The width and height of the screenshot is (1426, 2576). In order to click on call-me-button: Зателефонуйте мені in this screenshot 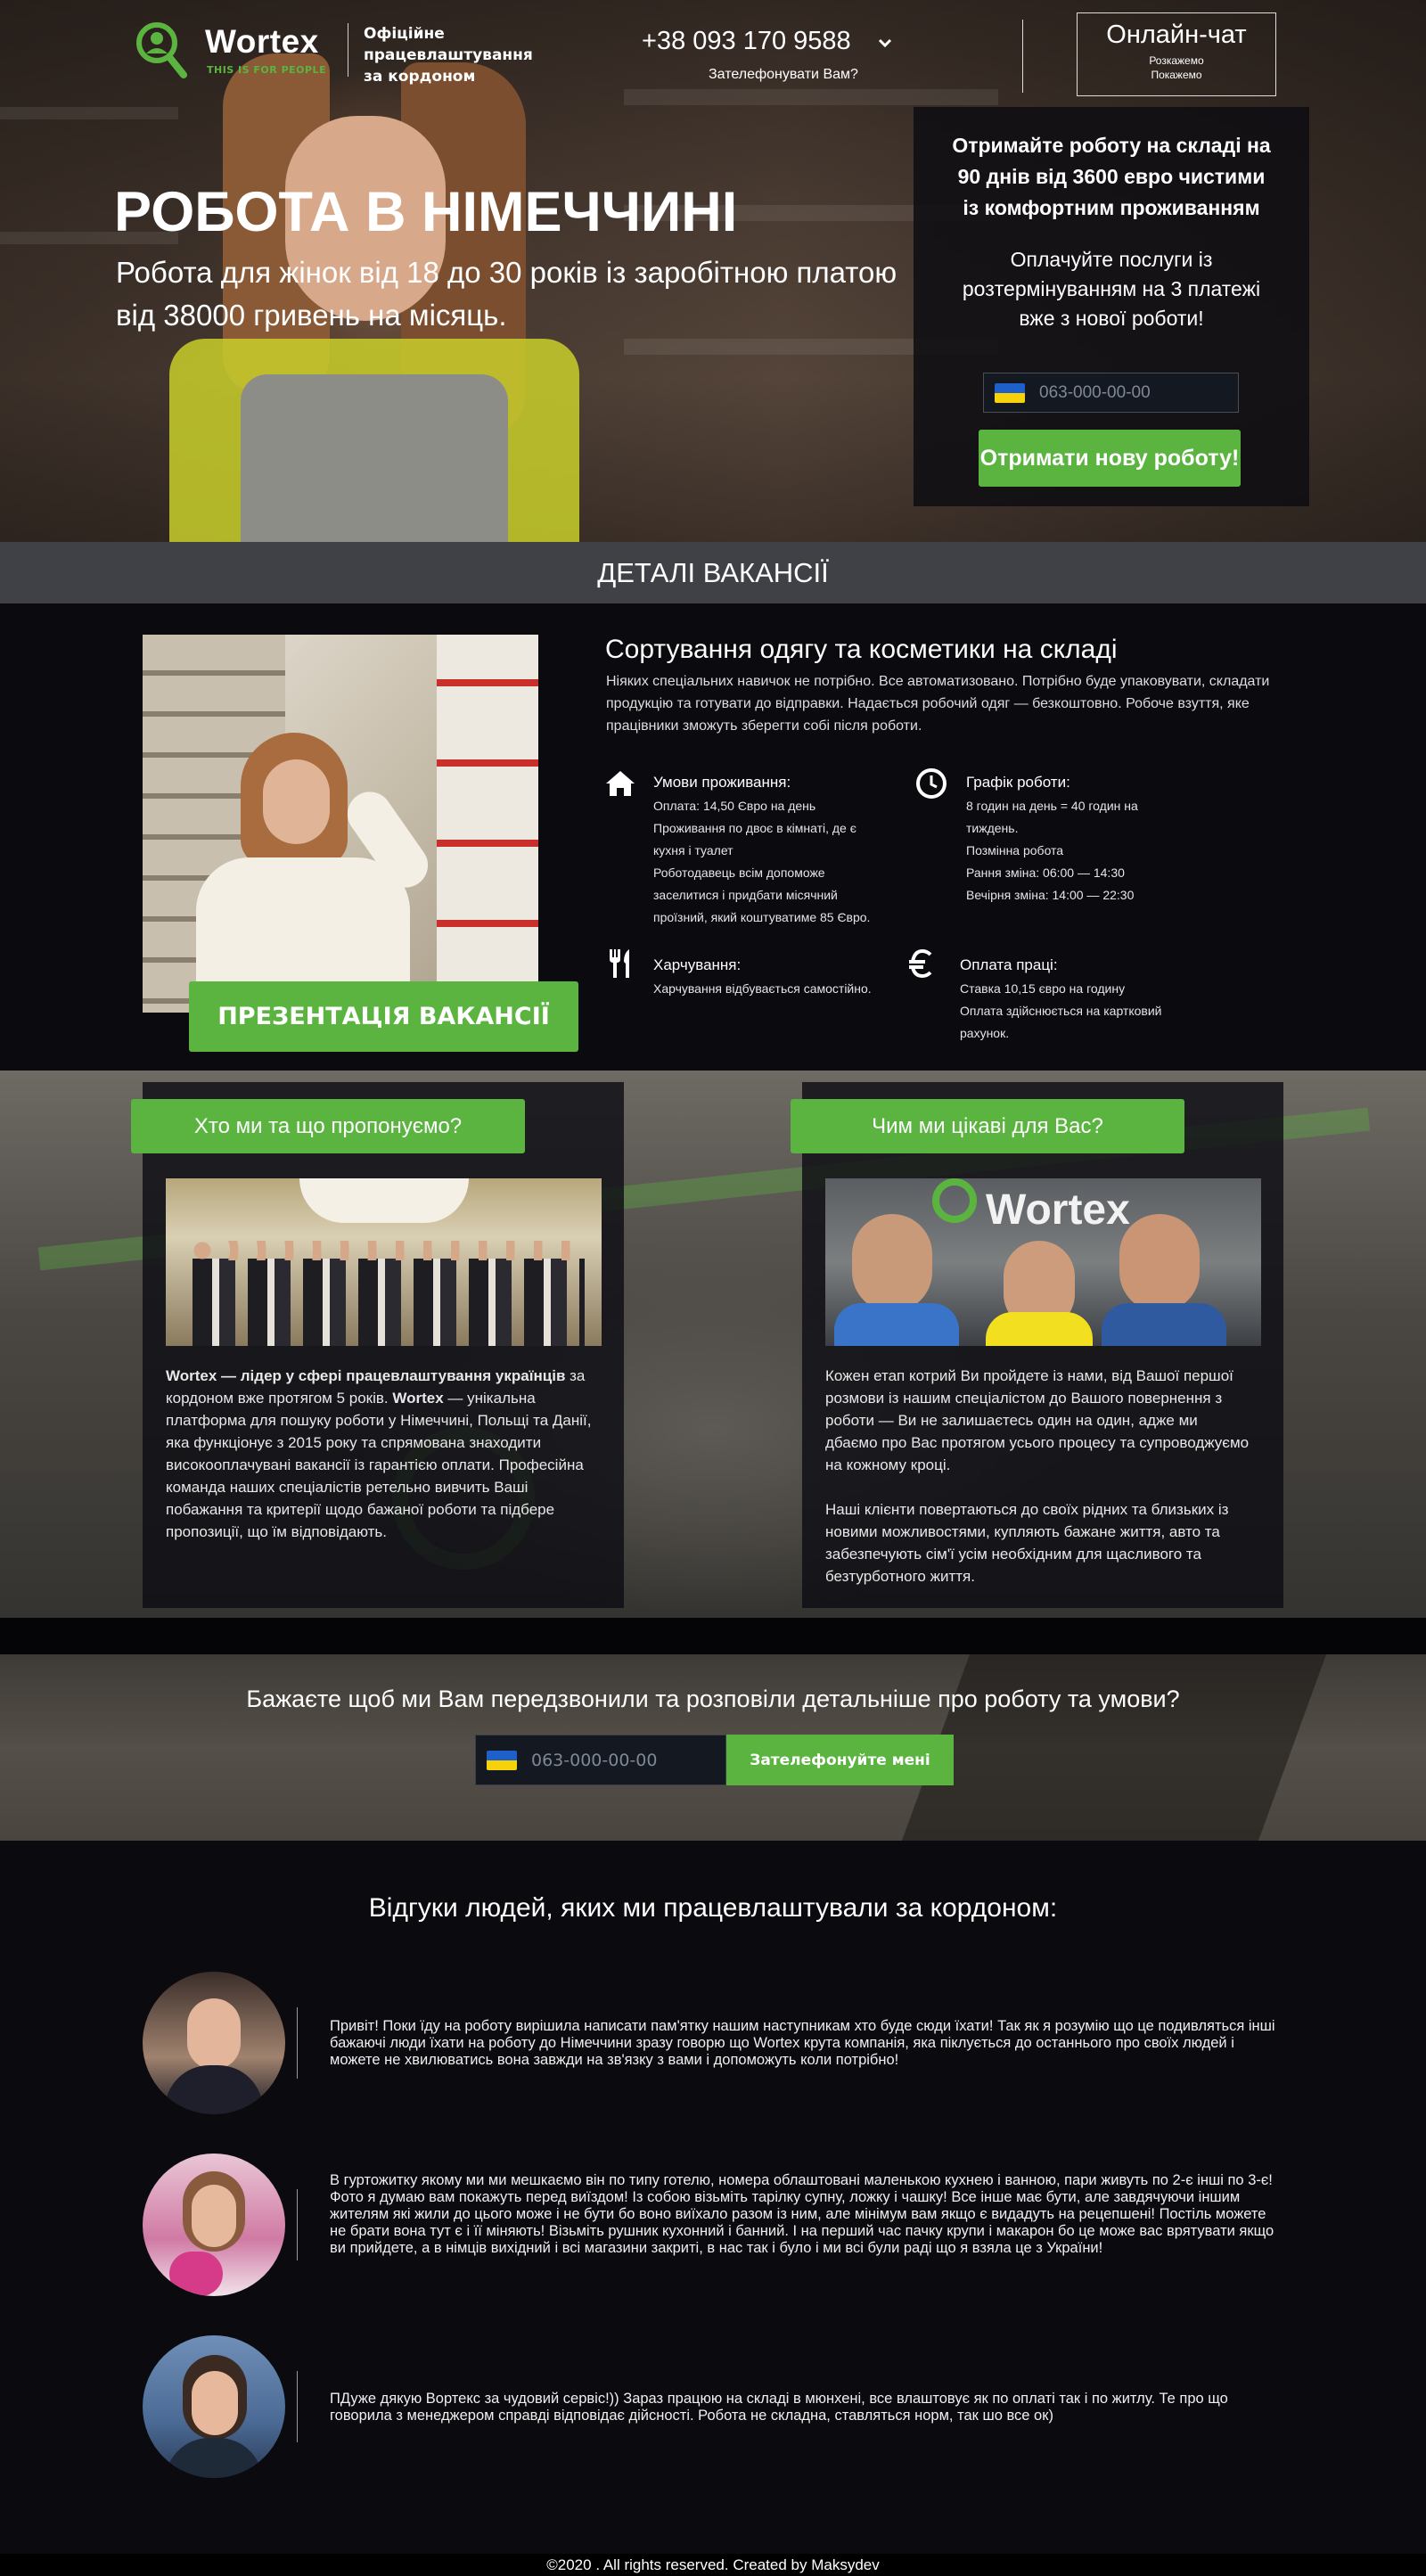, I will do `click(840, 1760)`.